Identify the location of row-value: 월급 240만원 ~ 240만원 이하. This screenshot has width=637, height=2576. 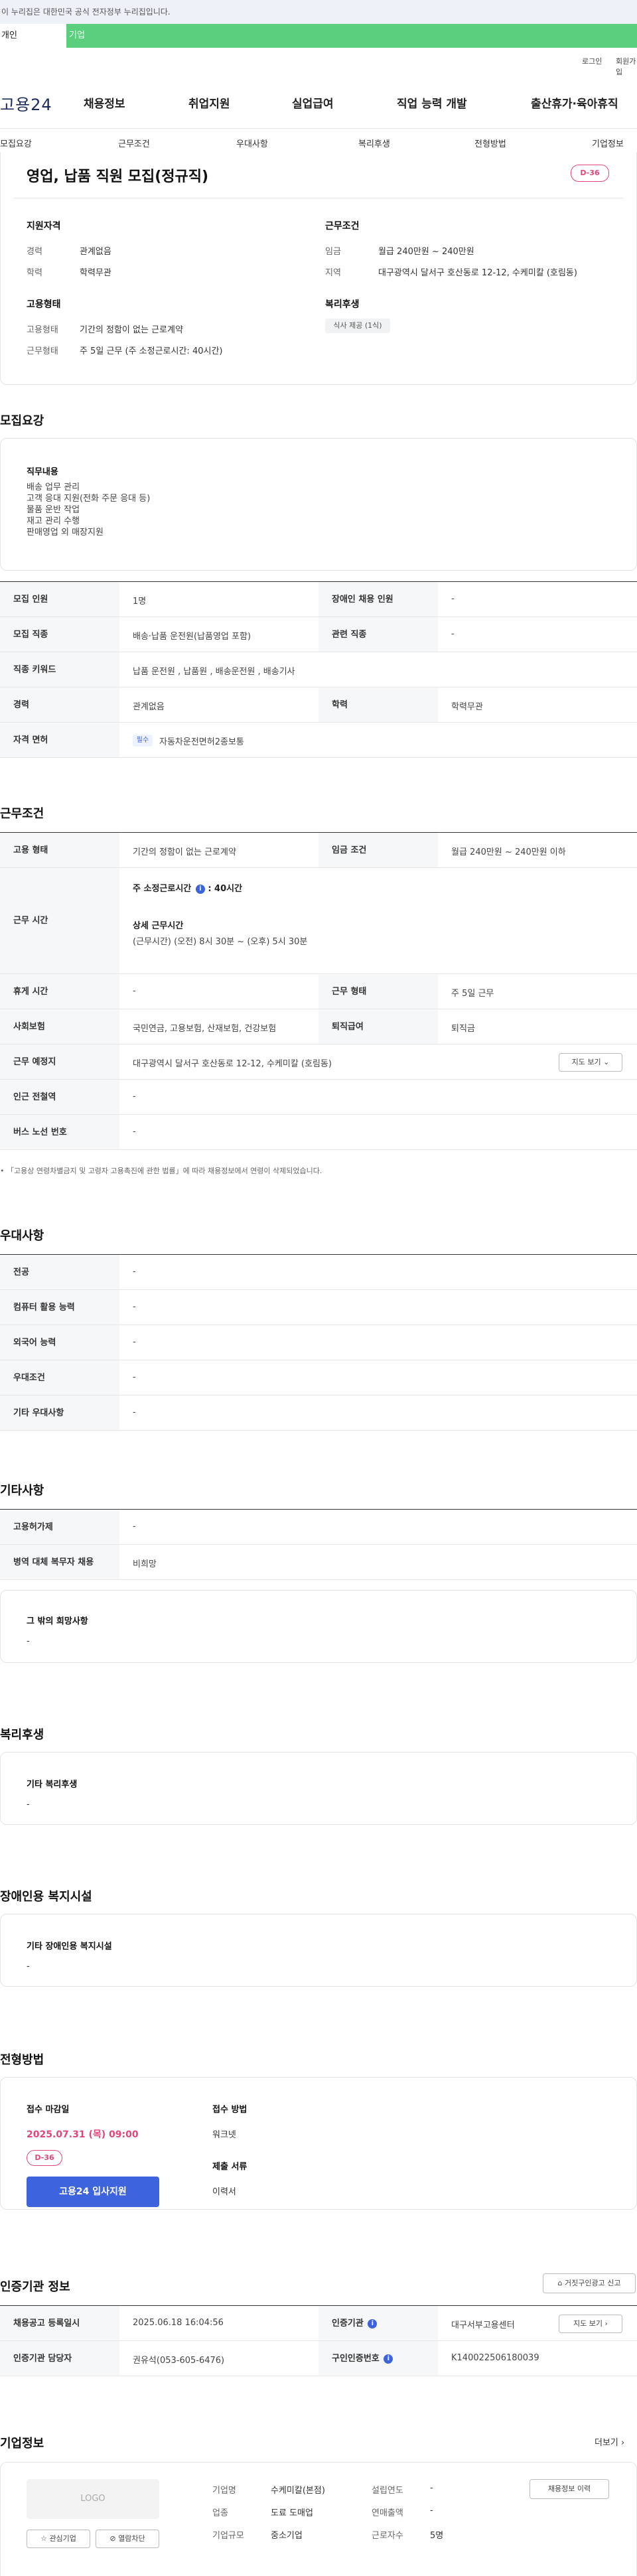
(509, 852).